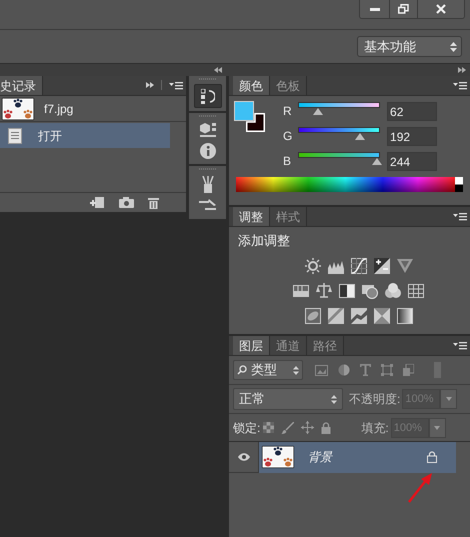  I want to click on invert-icon, so click(312, 316).